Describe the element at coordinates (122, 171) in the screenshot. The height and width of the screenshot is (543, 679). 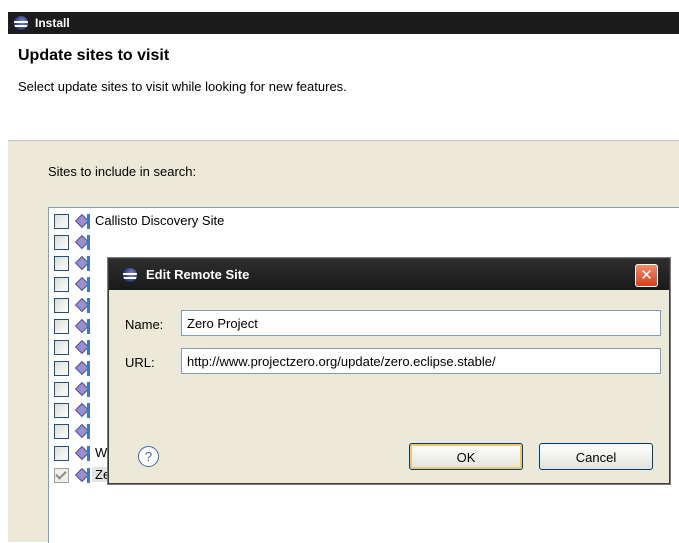
I see `sites-list-label: Sites to include in search:` at that location.